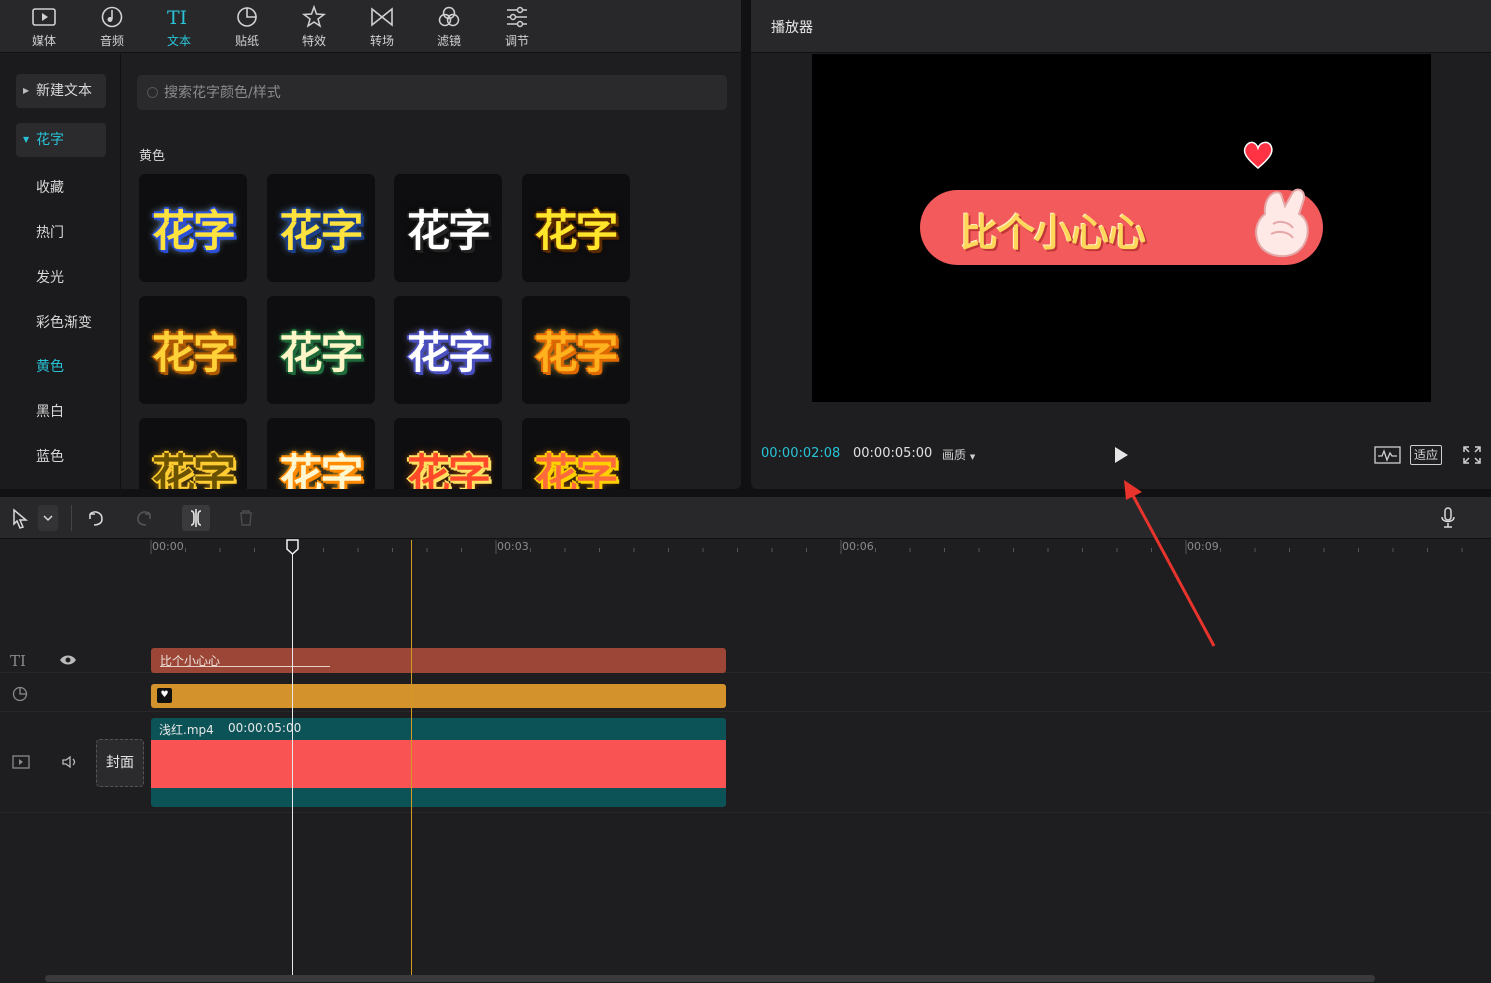 This screenshot has width=1491, height=983. I want to click on heart-icon, so click(1258, 155).